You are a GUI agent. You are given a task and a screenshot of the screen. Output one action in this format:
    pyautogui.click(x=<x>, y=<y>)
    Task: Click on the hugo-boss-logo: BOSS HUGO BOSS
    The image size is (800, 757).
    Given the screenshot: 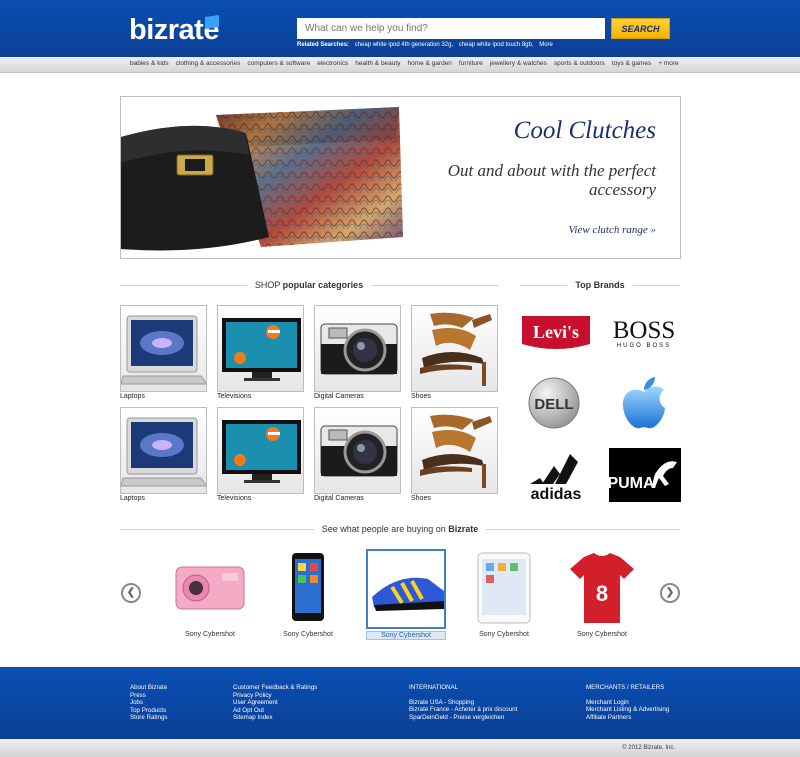 What is the action you would take?
    pyautogui.click(x=644, y=333)
    